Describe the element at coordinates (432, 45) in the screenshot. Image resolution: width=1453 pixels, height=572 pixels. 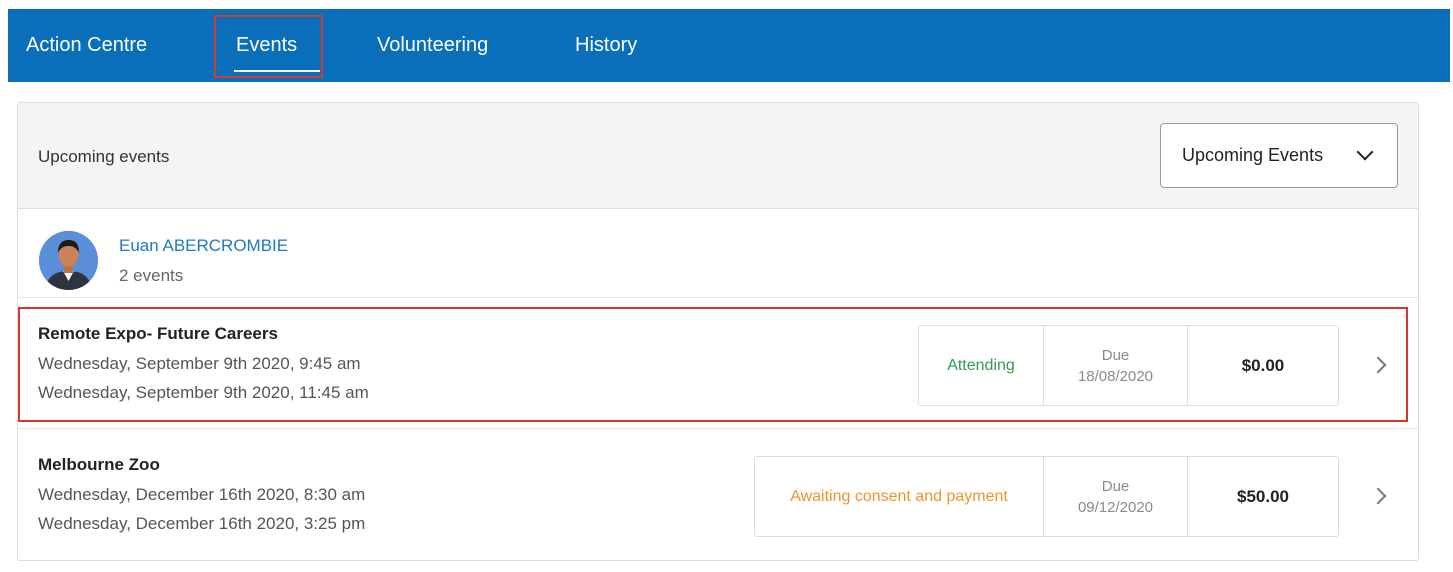
I see `tab-volunteering: Volunteering` at that location.